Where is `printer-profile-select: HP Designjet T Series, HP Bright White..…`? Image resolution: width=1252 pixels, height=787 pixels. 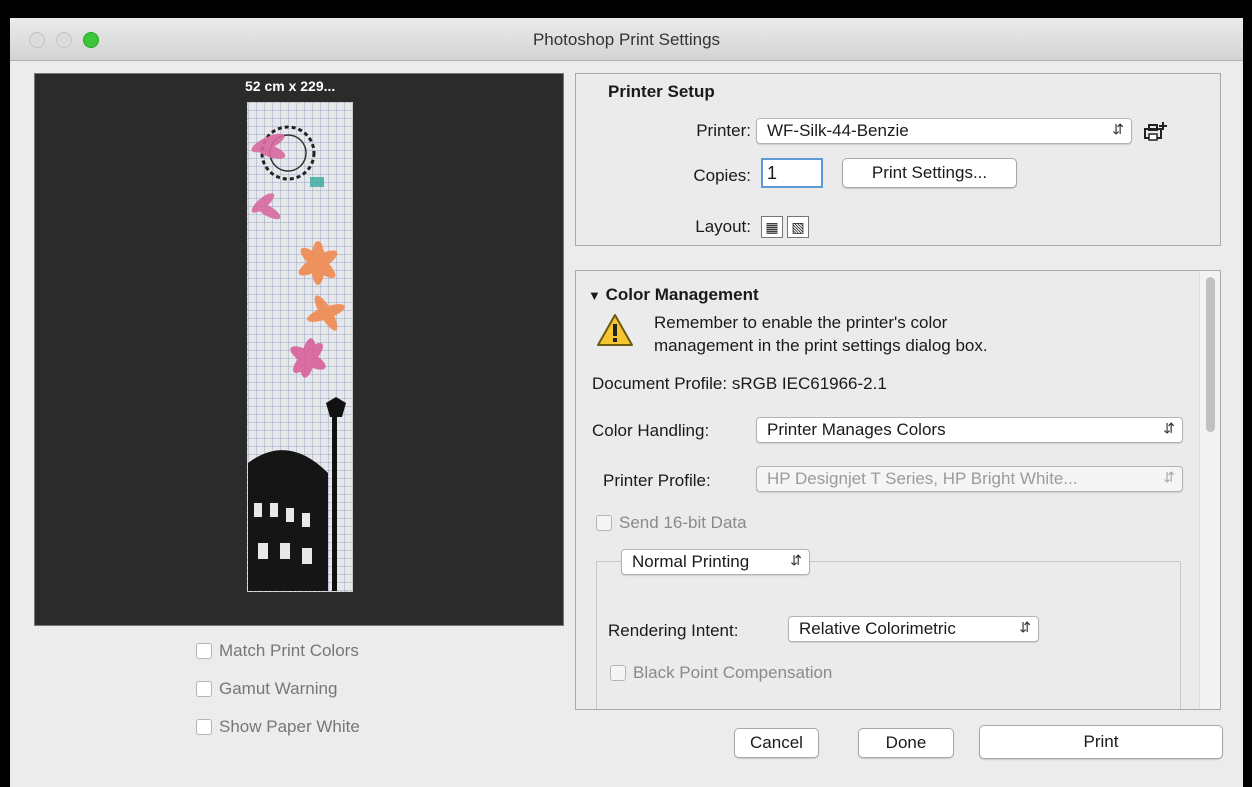 printer-profile-select: HP Designjet T Series, HP Bright White..… is located at coordinates (969, 479).